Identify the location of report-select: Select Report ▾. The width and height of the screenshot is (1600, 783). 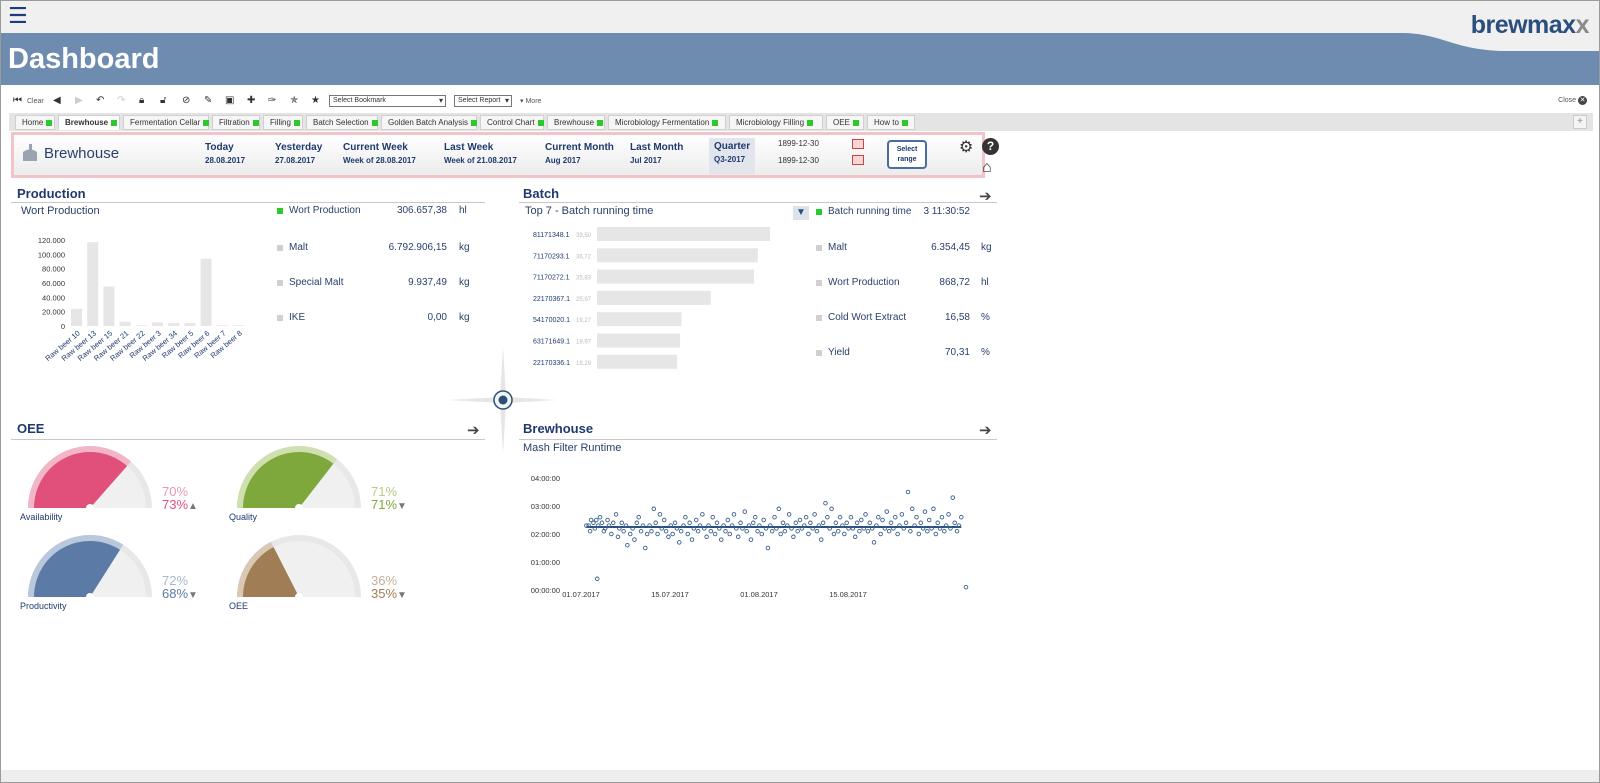
(483, 101).